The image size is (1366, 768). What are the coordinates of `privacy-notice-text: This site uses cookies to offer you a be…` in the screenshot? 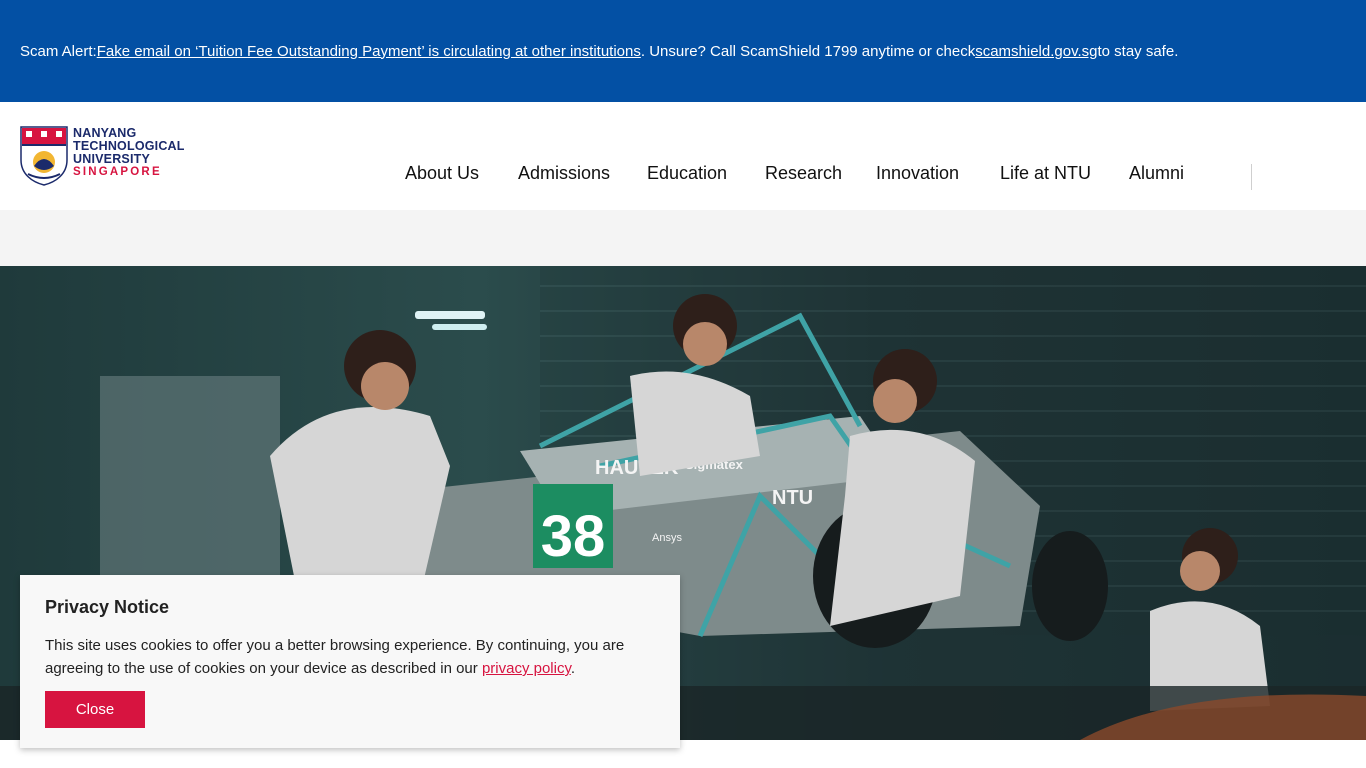 It's located at (350, 657).